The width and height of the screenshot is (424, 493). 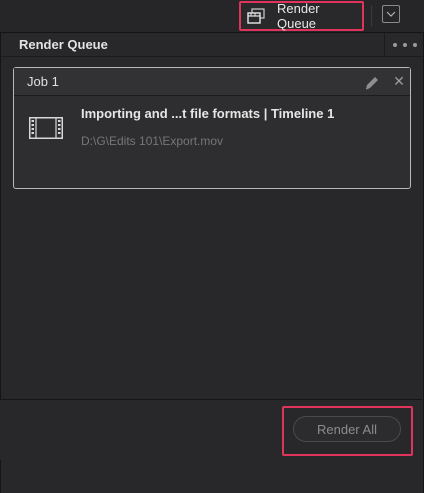 What do you see at coordinates (405, 45) in the screenshot?
I see `more-options-button` at bounding box center [405, 45].